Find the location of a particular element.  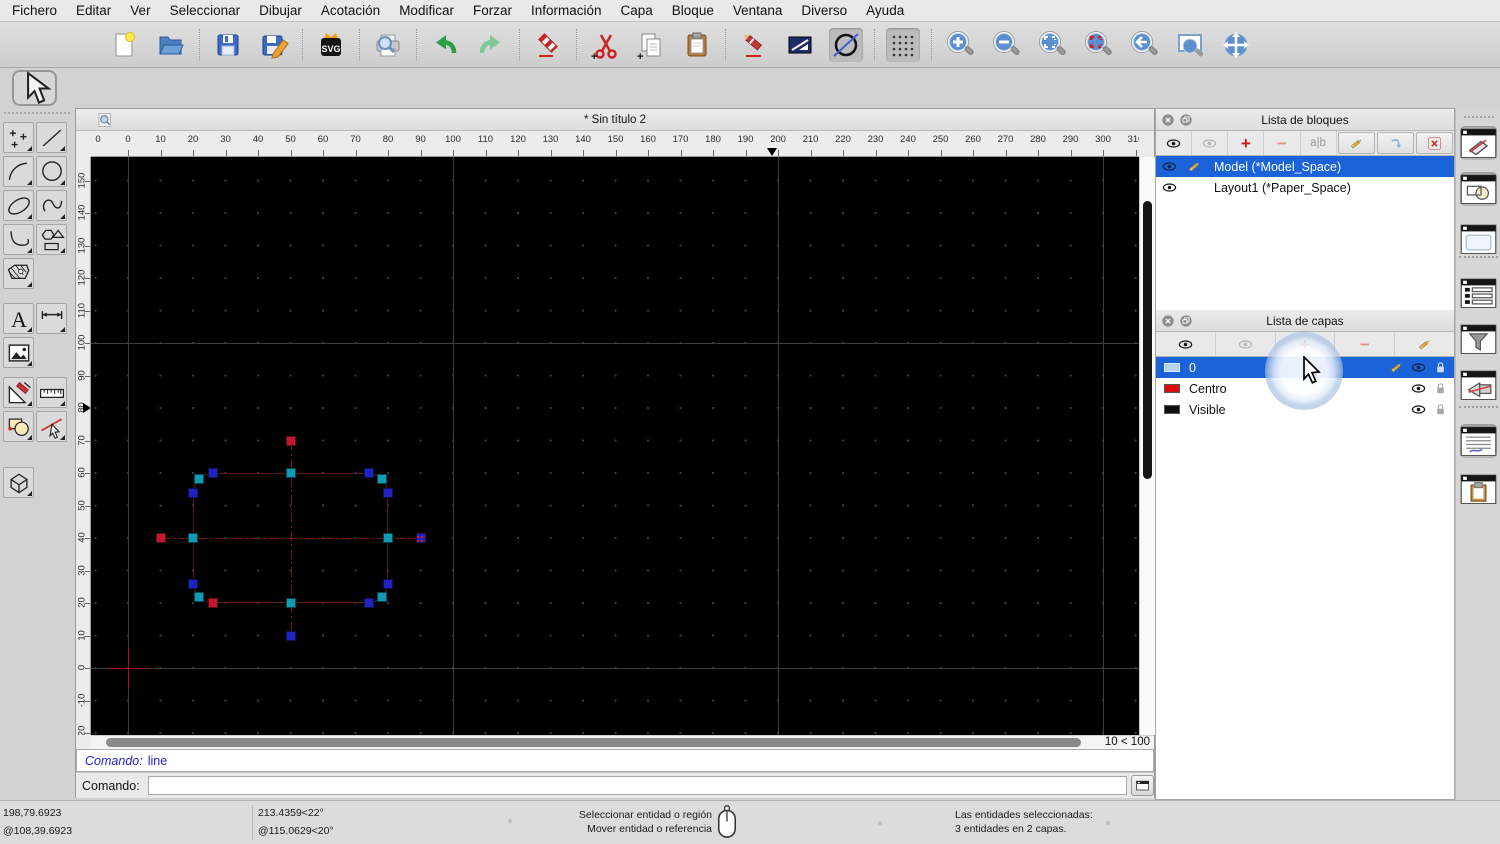

print-preview-icon is located at coordinates (388, 45).